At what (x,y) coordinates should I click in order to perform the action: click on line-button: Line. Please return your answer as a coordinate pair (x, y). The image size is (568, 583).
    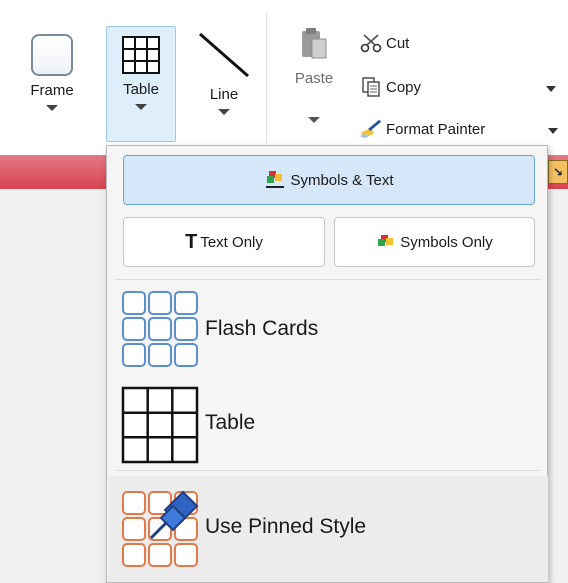
    Looking at the image, I should click on (224, 72).